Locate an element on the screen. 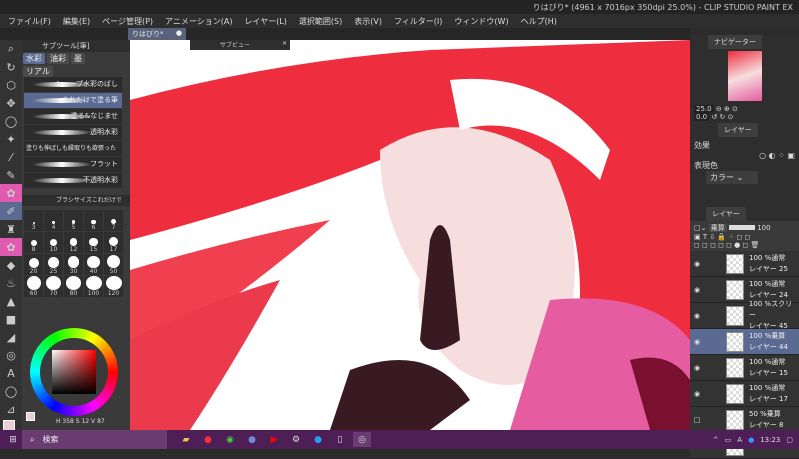  menu-layer: レイヤー(L) is located at coordinates (265, 21).